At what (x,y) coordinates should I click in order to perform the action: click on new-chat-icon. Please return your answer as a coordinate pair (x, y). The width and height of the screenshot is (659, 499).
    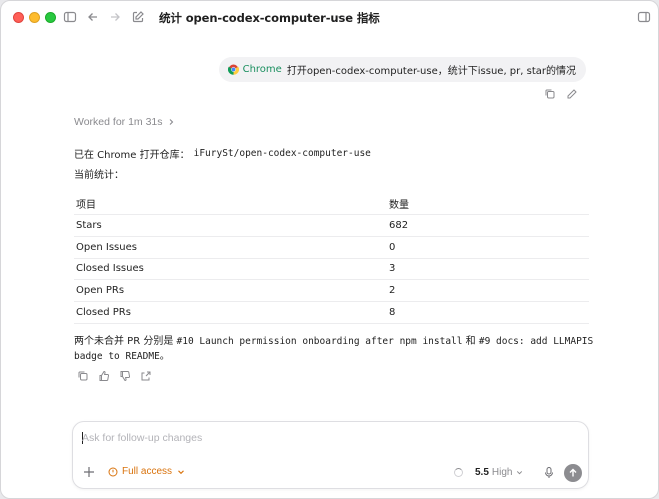
    Looking at the image, I should click on (138, 17).